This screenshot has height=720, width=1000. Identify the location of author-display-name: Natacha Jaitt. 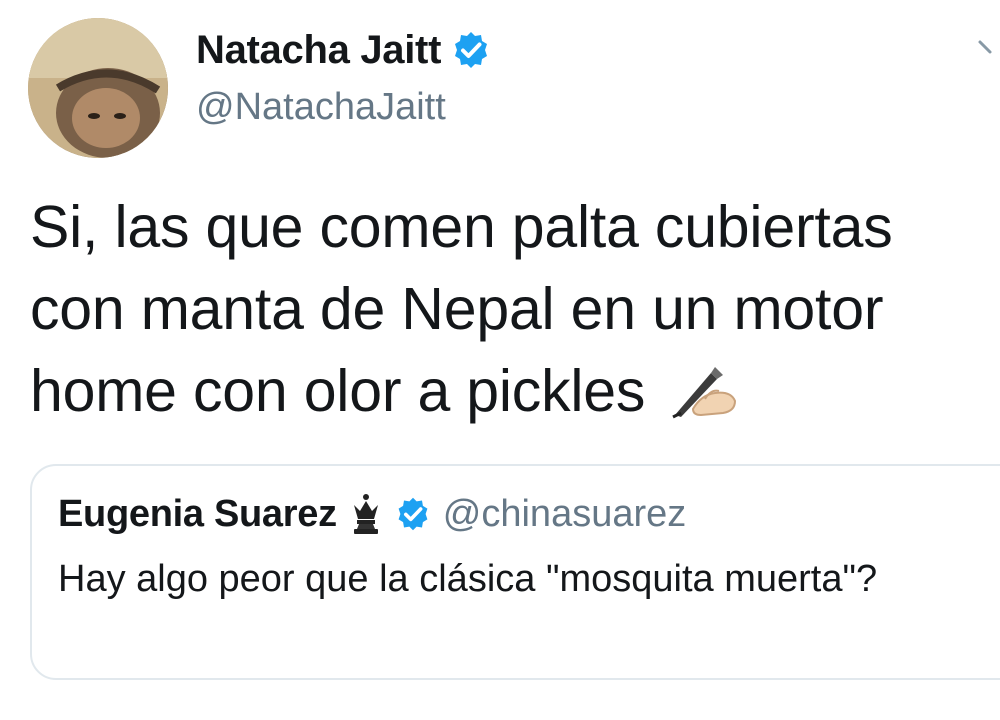
(318, 50).